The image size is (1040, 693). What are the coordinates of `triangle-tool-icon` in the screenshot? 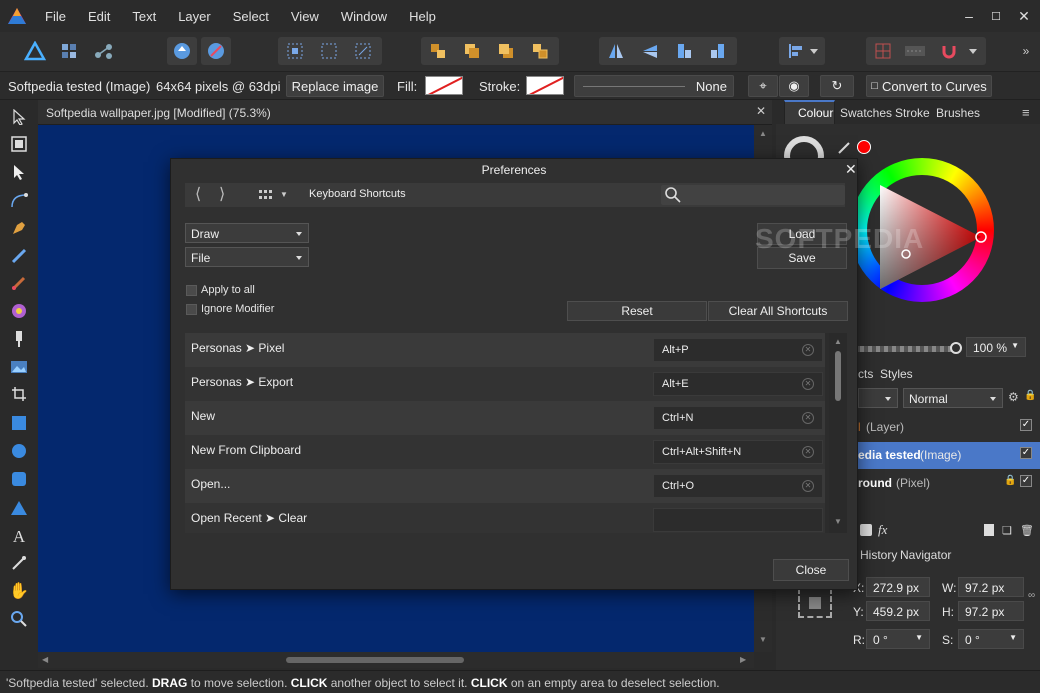 It's located at (19, 508).